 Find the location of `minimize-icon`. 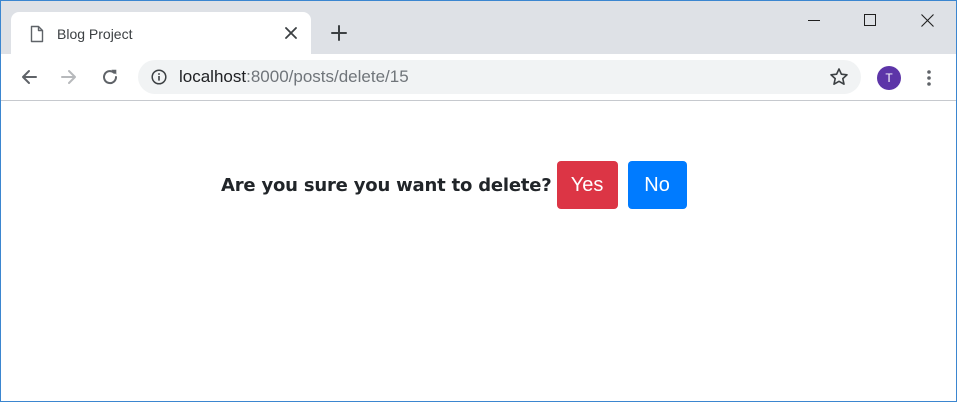

minimize-icon is located at coordinates (814, 20).